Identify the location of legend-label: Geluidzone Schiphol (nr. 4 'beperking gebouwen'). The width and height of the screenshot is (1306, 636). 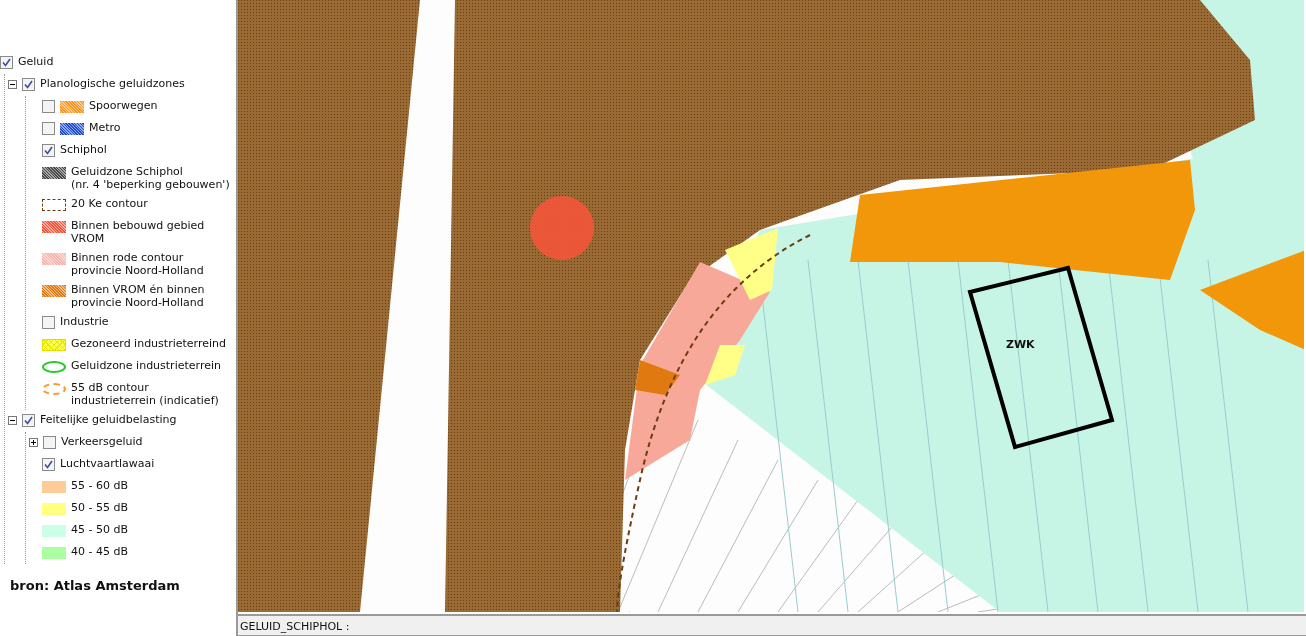
(150, 178).